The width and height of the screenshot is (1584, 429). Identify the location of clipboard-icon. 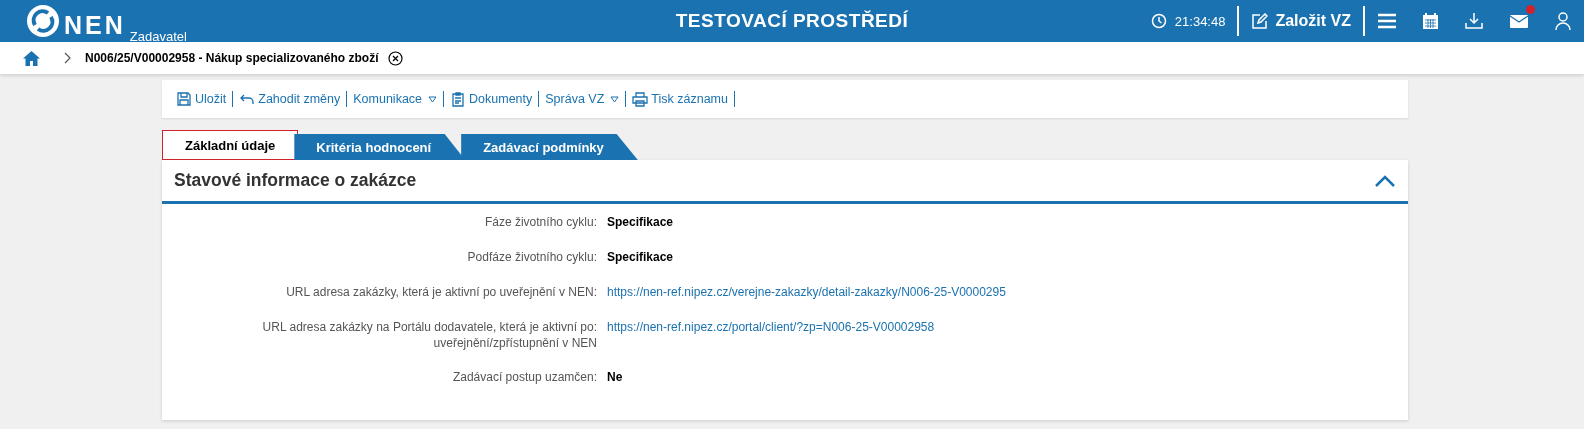
(458, 99).